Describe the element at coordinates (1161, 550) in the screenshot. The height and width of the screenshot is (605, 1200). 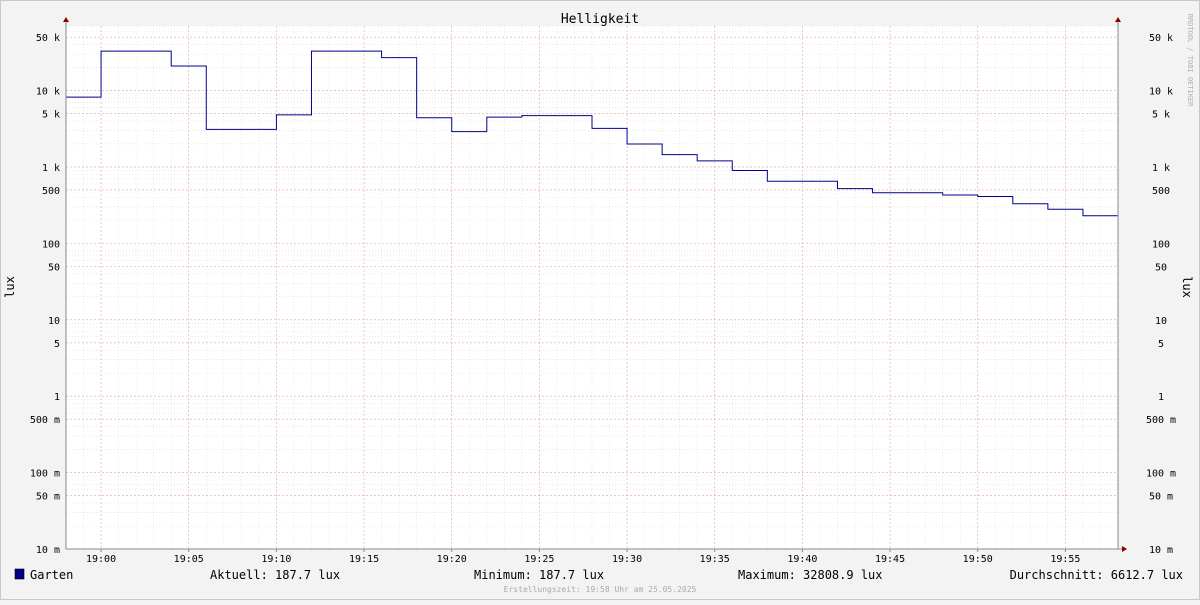
I see `y-tick-label-right: 10 m` at that location.